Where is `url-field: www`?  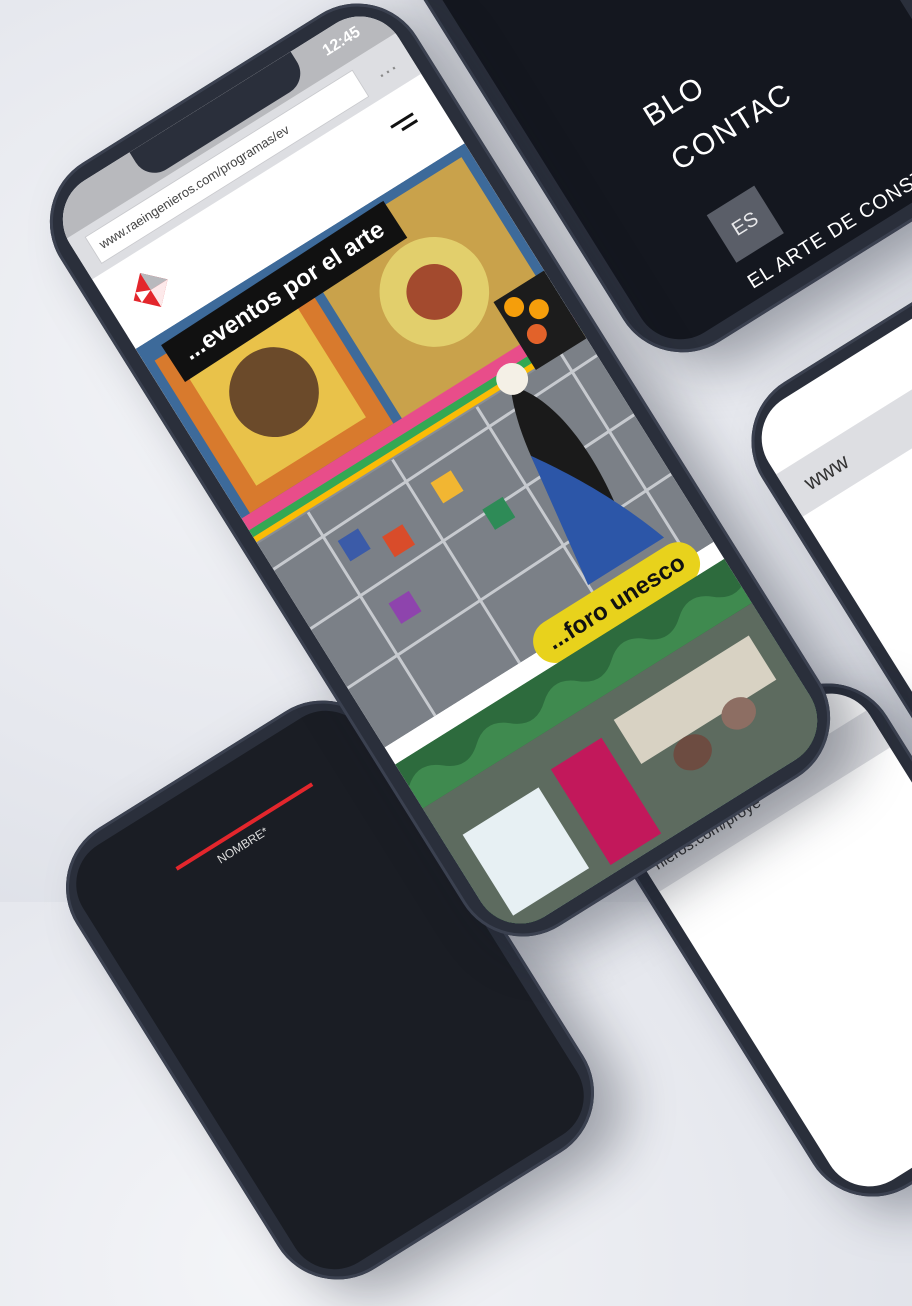
url-field: www is located at coordinates (826, 472).